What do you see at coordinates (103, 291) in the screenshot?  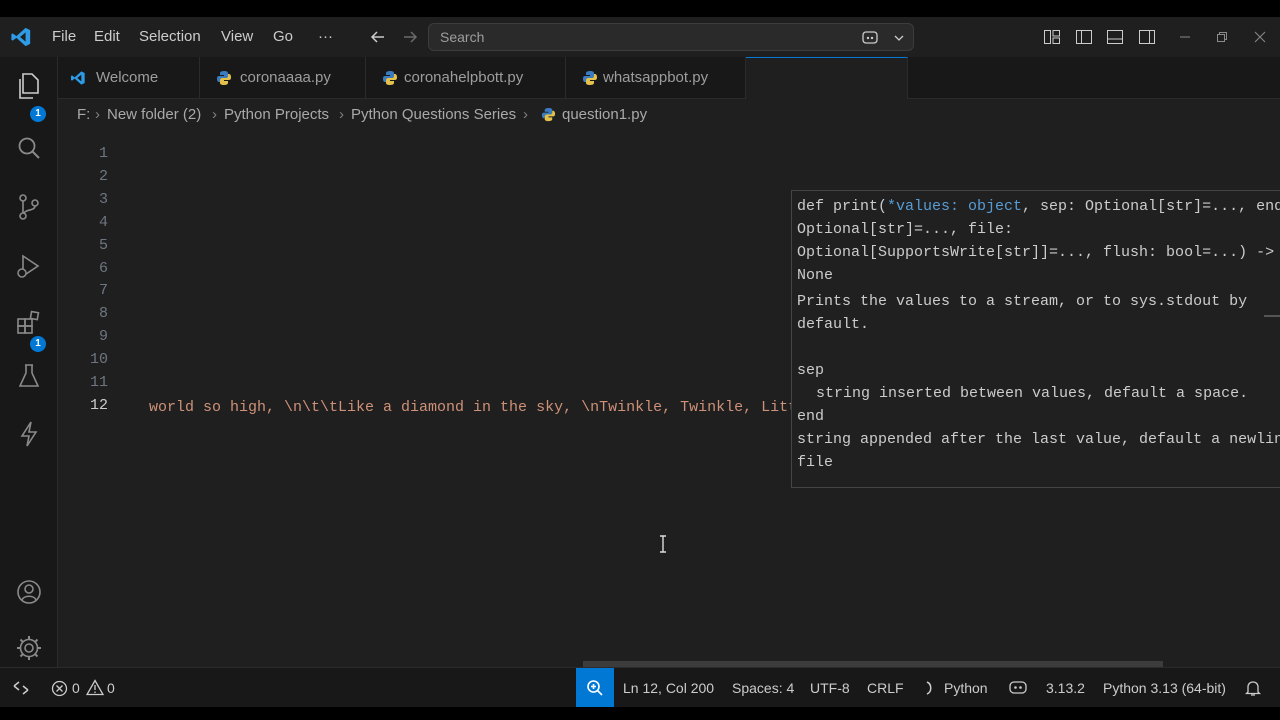 I see `line-number: 7` at bounding box center [103, 291].